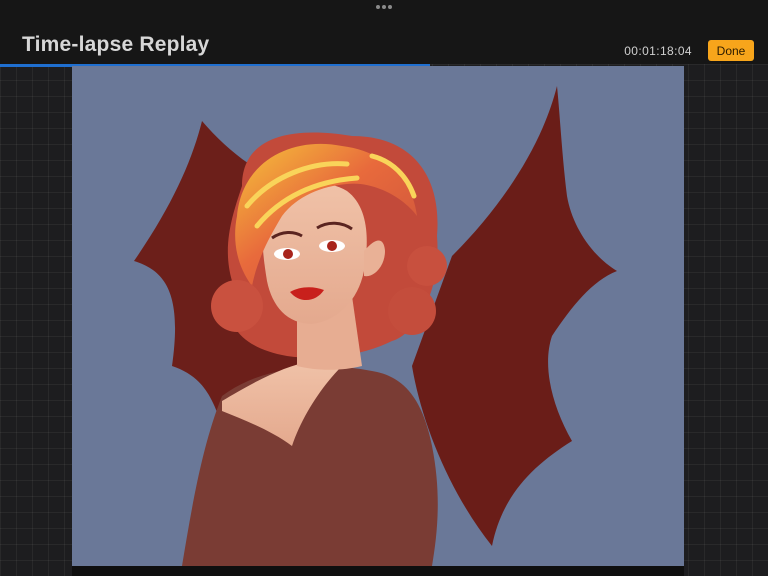 This screenshot has height=576, width=768. Describe the element at coordinates (288, 254) in the screenshot. I see `left-iris` at that location.